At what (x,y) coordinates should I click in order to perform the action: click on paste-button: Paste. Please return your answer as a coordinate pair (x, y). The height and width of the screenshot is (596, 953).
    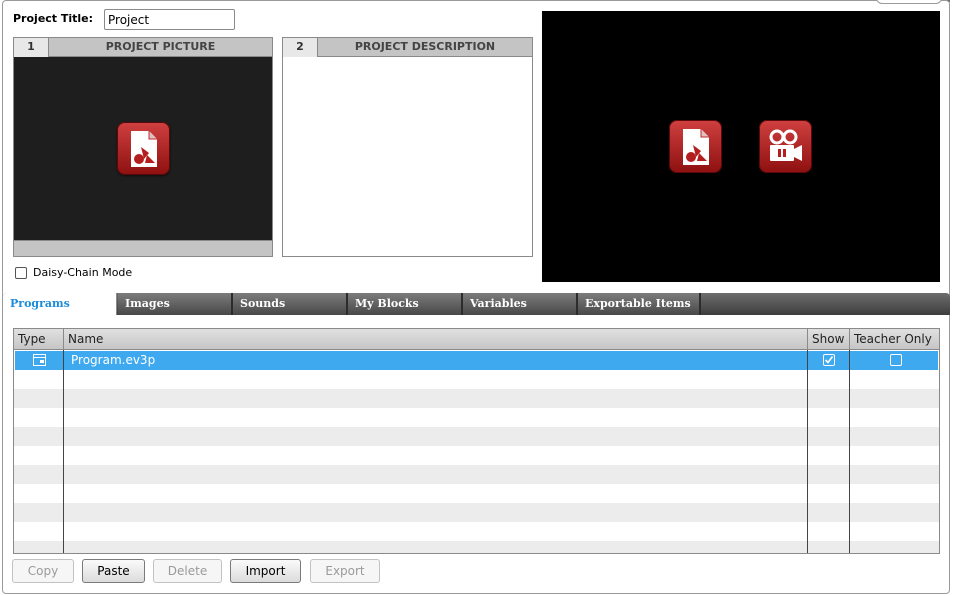
    Looking at the image, I should click on (113, 571).